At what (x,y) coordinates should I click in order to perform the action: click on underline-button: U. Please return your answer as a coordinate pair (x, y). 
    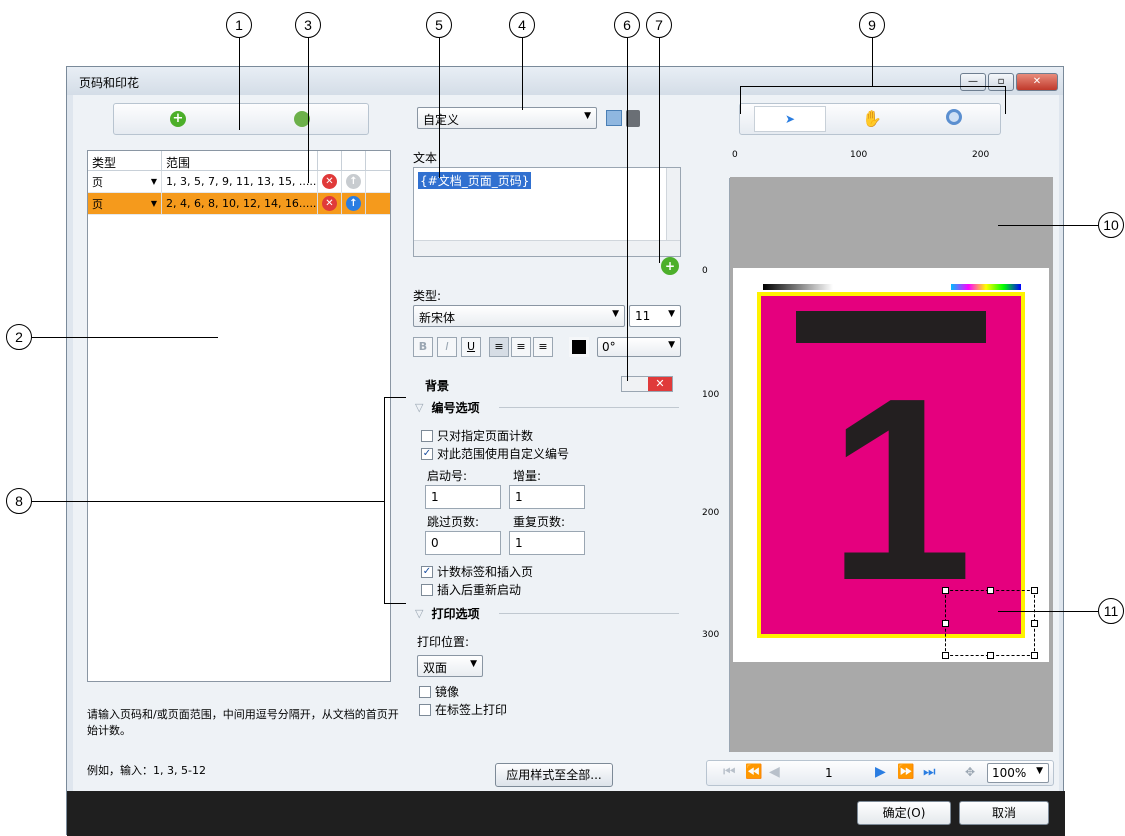
    Looking at the image, I should click on (471, 347).